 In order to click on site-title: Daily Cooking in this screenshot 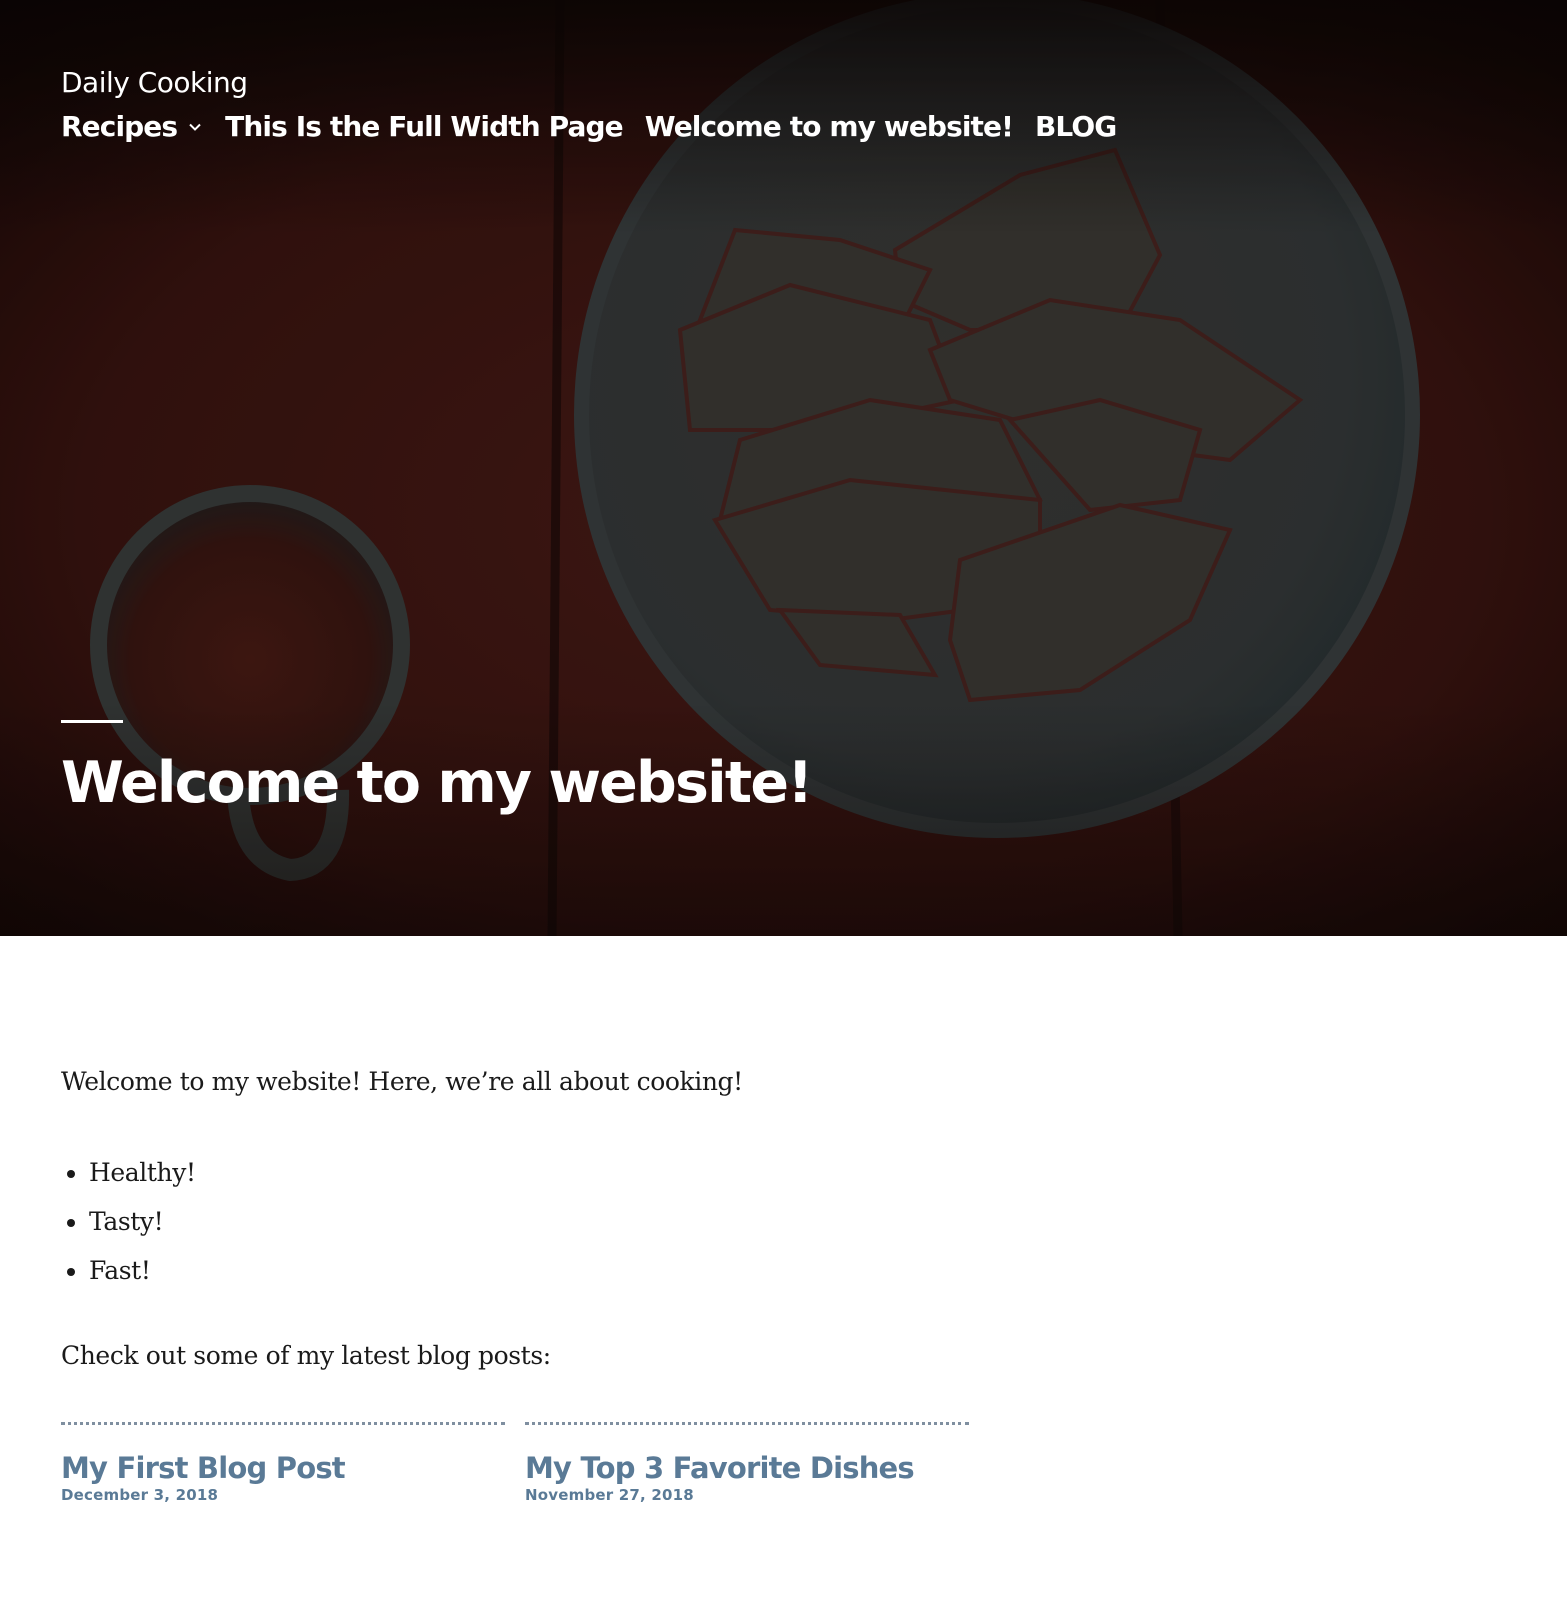, I will do `click(154, 83)`.